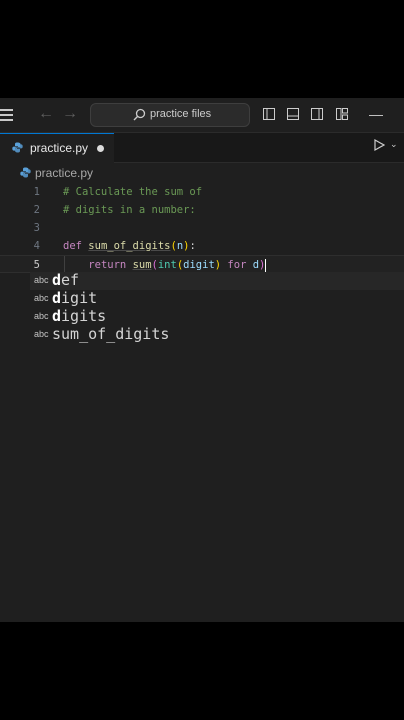 This screenshot has height=720, width=404. Describe the element at coordinates (66, 280) in the screenshot. I see `suggestion-label: def` at that location.